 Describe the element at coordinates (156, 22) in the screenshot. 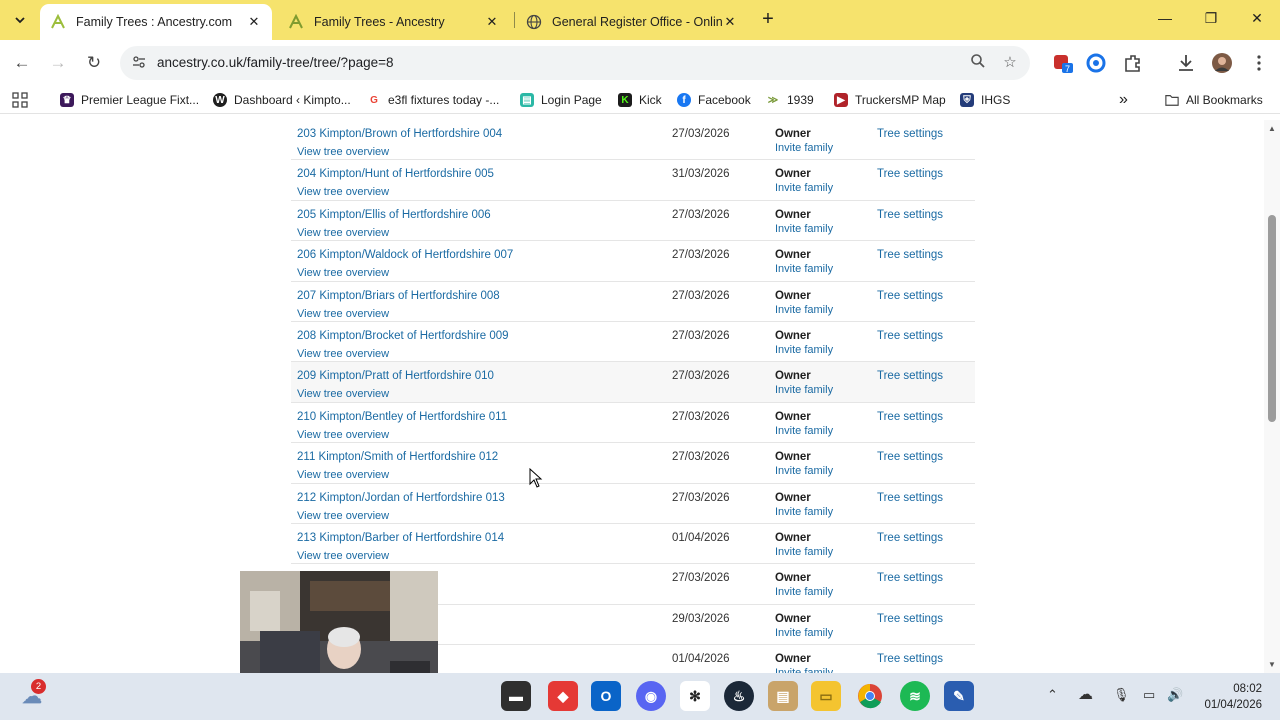

I see `tab-family-trees-ancestry-com: Family Trees : Ancestry.com ✕` at that location.